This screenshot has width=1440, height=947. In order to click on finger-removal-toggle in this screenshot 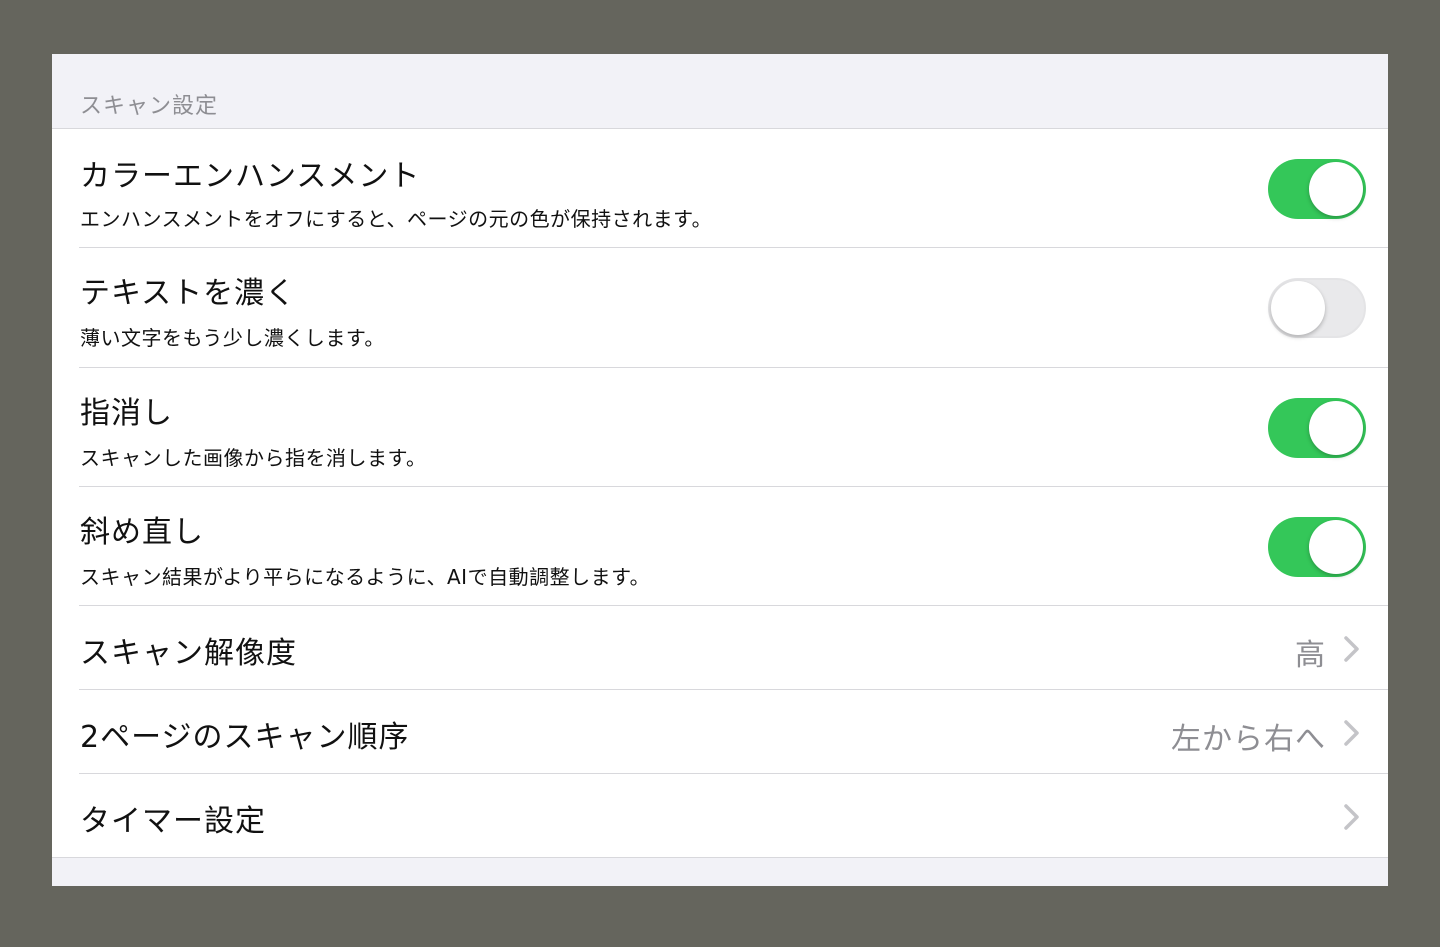, I will do `click(1317, 428)`.